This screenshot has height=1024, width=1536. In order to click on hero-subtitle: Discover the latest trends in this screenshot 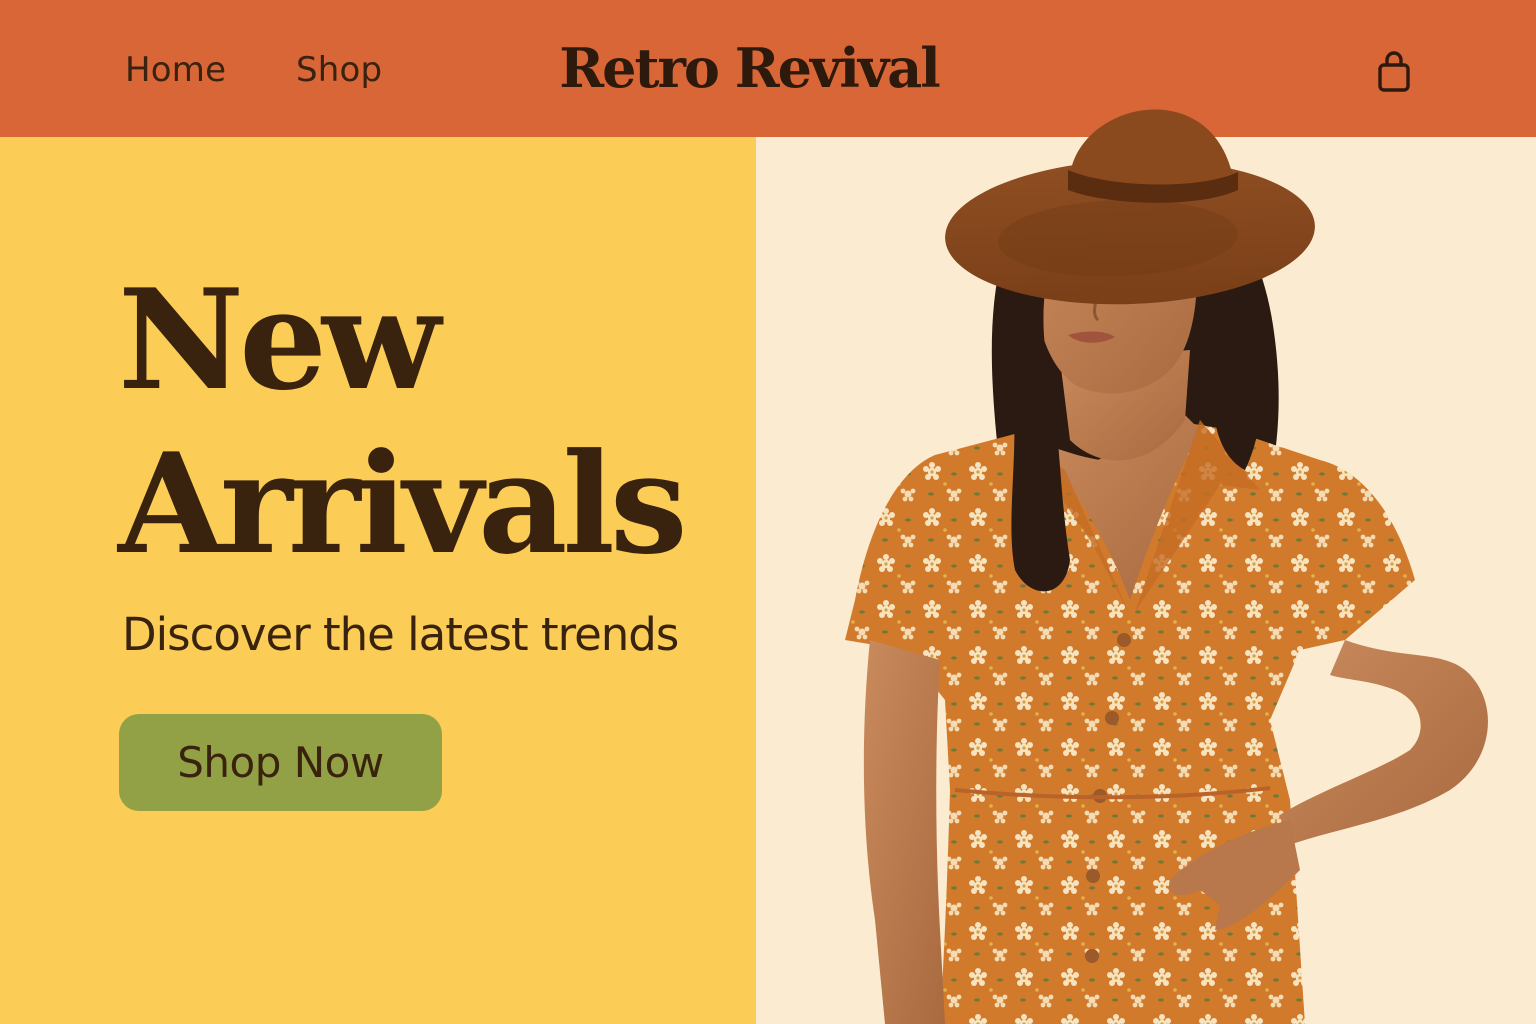, I will do `click(400, 634)`.